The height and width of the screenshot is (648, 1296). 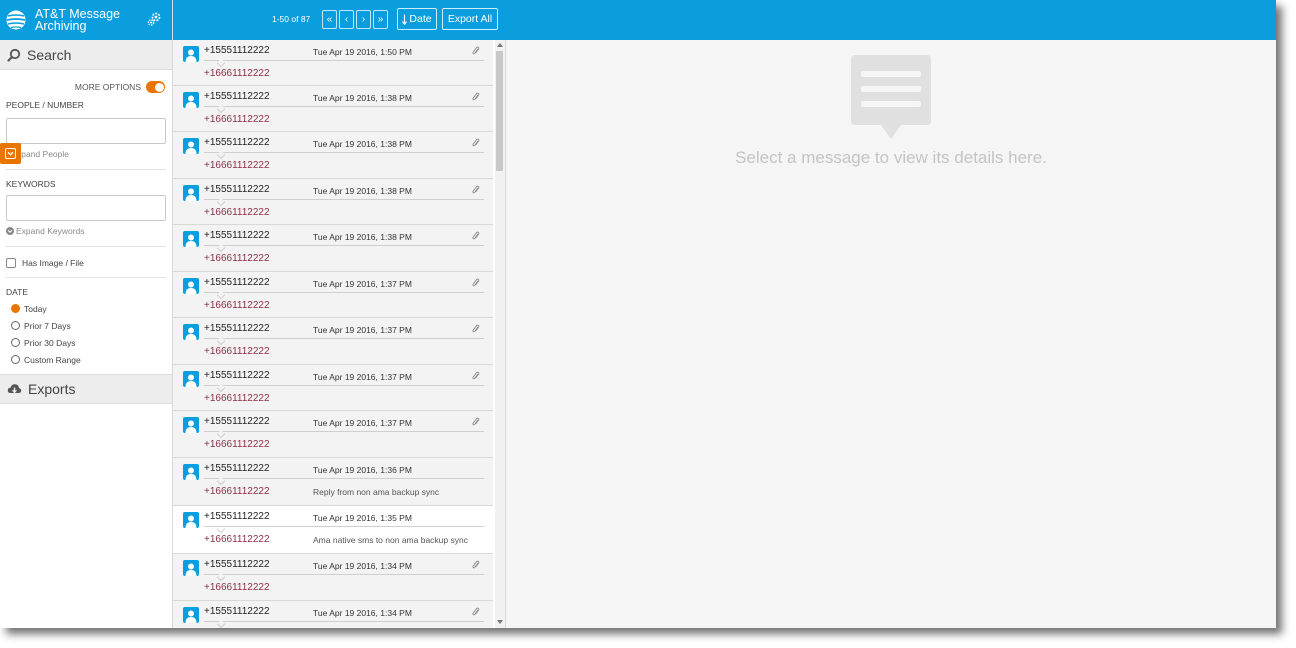 What do you see at coordinates (86, 325) in the screenshot?
I see `date-option-prior-7-days: Prior 7 Days` at bounding box center [86, 325].